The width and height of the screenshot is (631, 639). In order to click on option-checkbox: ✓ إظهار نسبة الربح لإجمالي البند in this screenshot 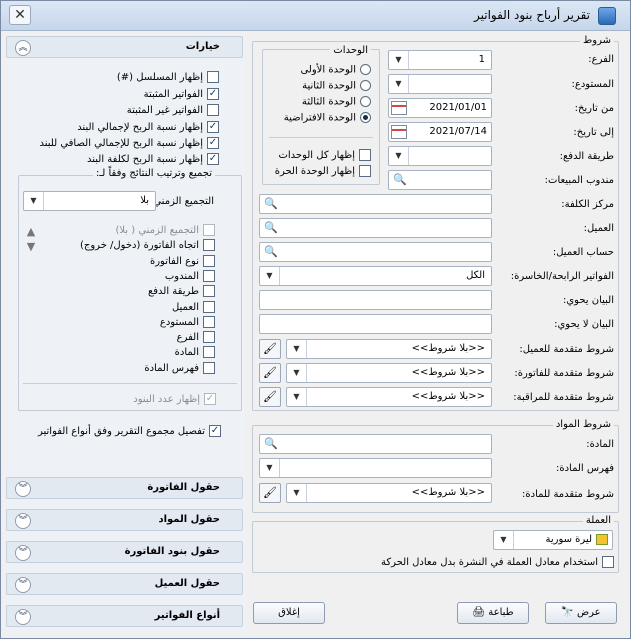, I will do `click(148, 127)`.